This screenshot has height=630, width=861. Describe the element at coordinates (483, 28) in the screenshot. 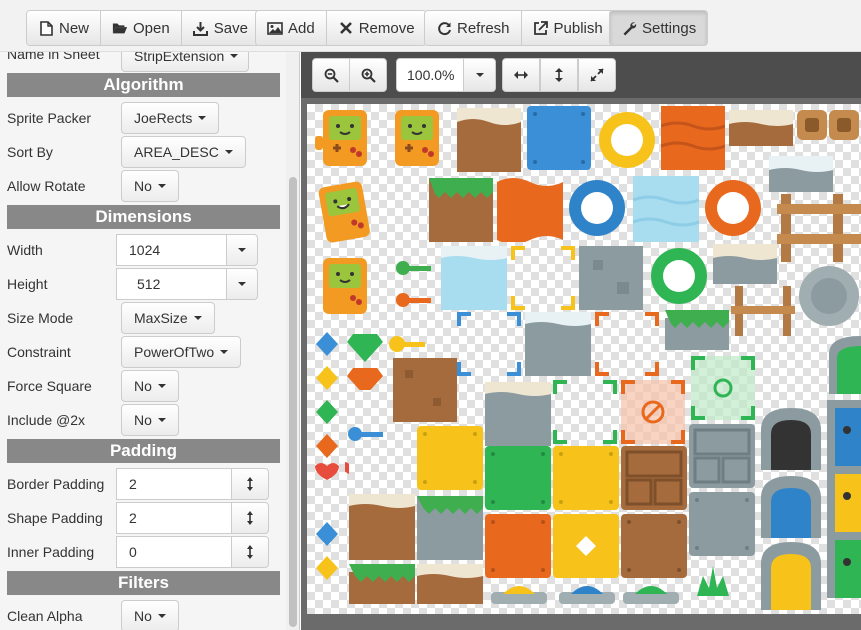

I see `refresh-button-label: Refresh` at that location.